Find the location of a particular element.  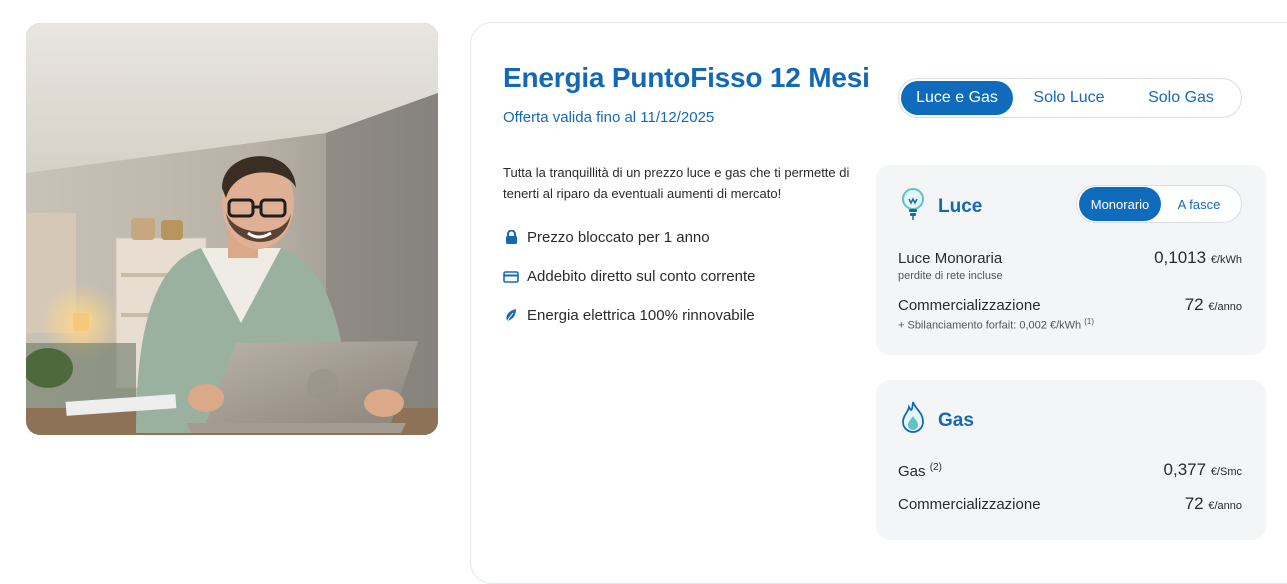

price-note-text: + Sbilanciamento forfait: 0,002 €/kWh is located at coordinates (990, 325).